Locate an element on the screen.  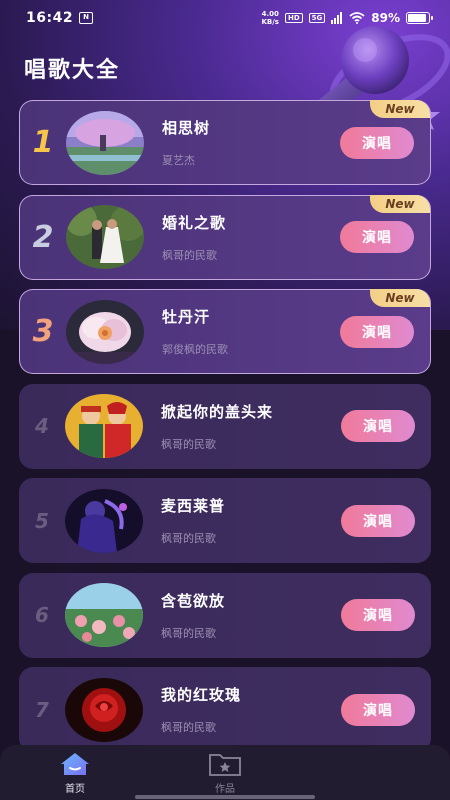
nav-label-works: 作品 is located at coordinates (225, 789).